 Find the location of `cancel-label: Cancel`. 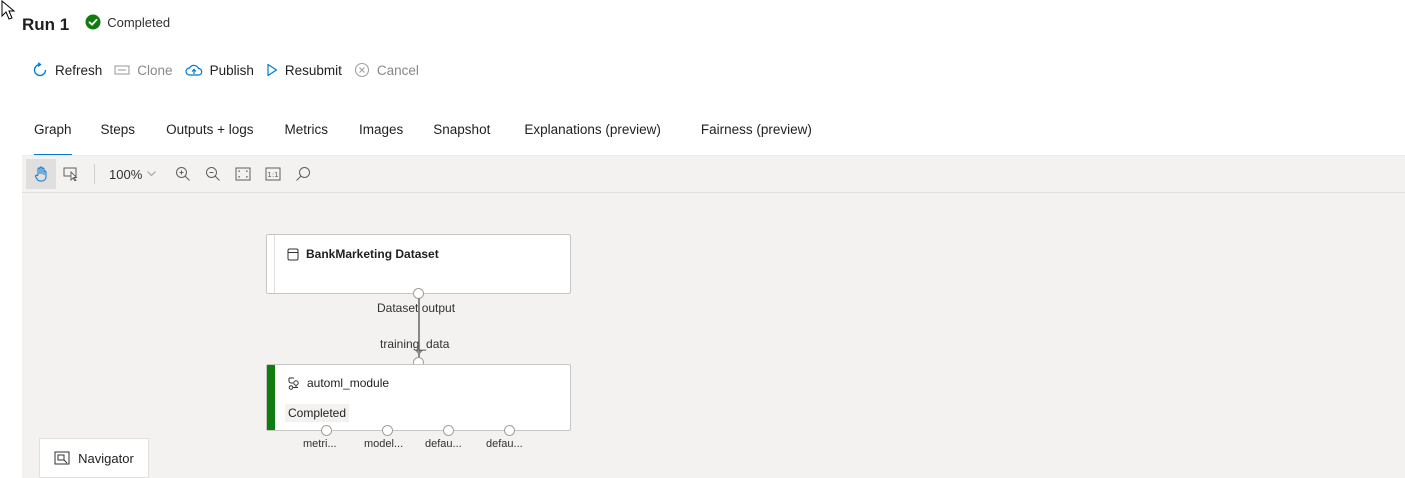

cancel-label: Cancel is located at coordinates (397, 70).